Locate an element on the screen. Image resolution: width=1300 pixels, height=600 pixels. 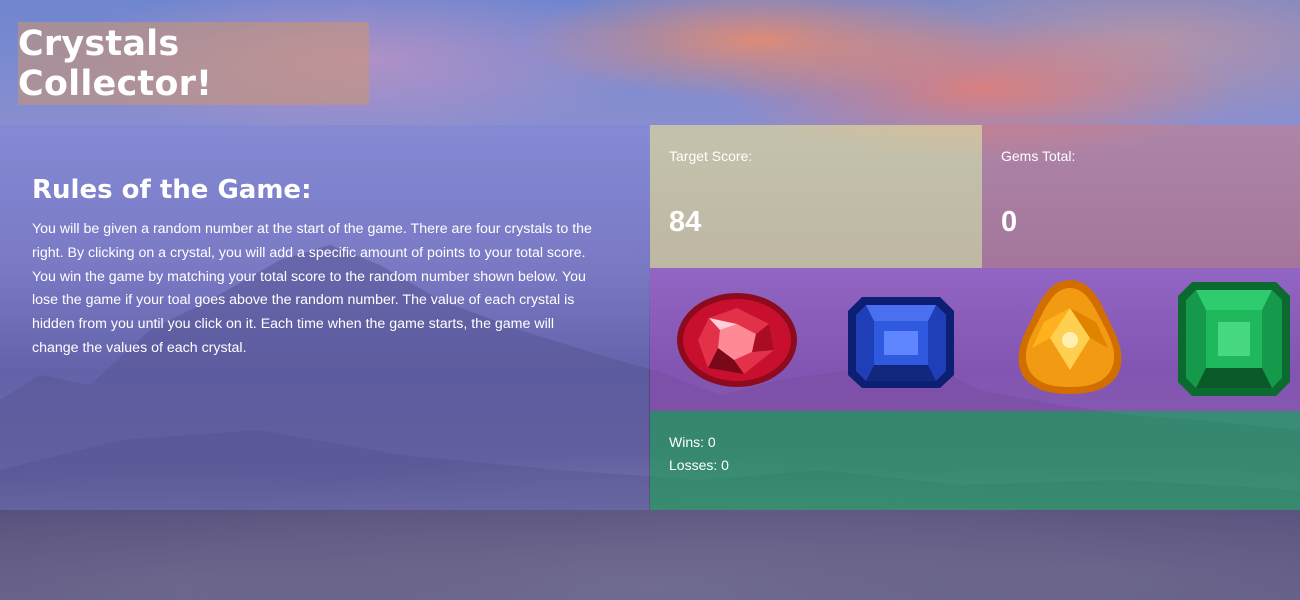
title-banner: Crystals Collector! is located at coordinates (193, 63).